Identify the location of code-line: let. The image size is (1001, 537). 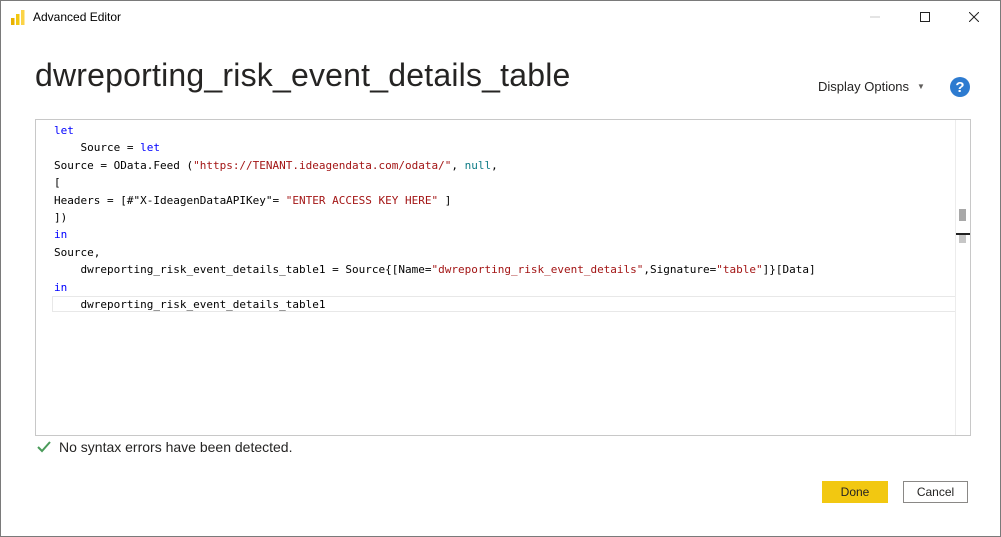
(435, 130).